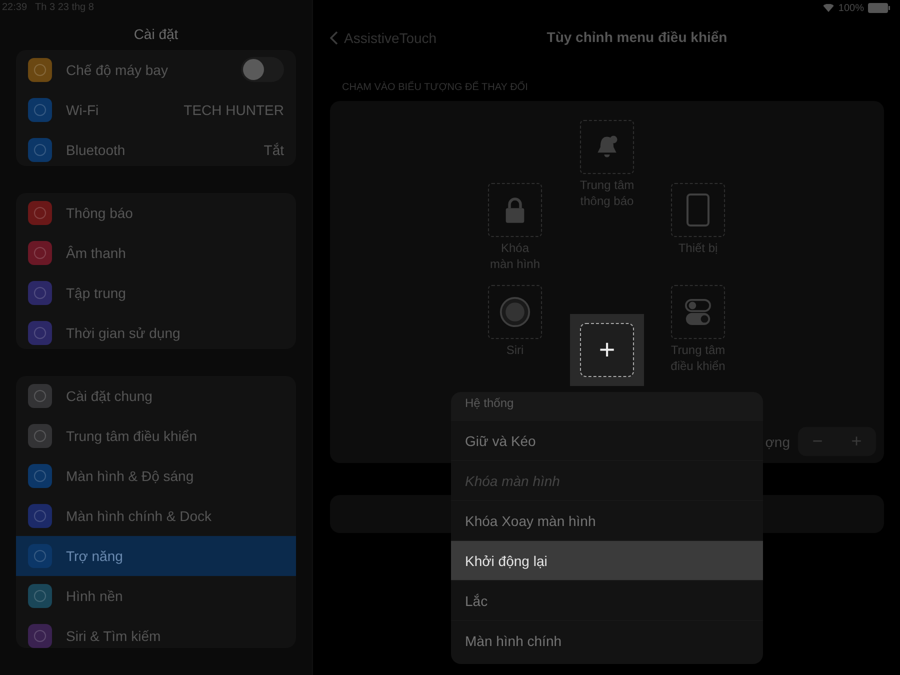 Image resolution: width=900 pixels, height=675 pixels. What do you see at coordinates (828, 8) in the screenshot?
I see `wifi-icon` at bounding box center [828, 8].